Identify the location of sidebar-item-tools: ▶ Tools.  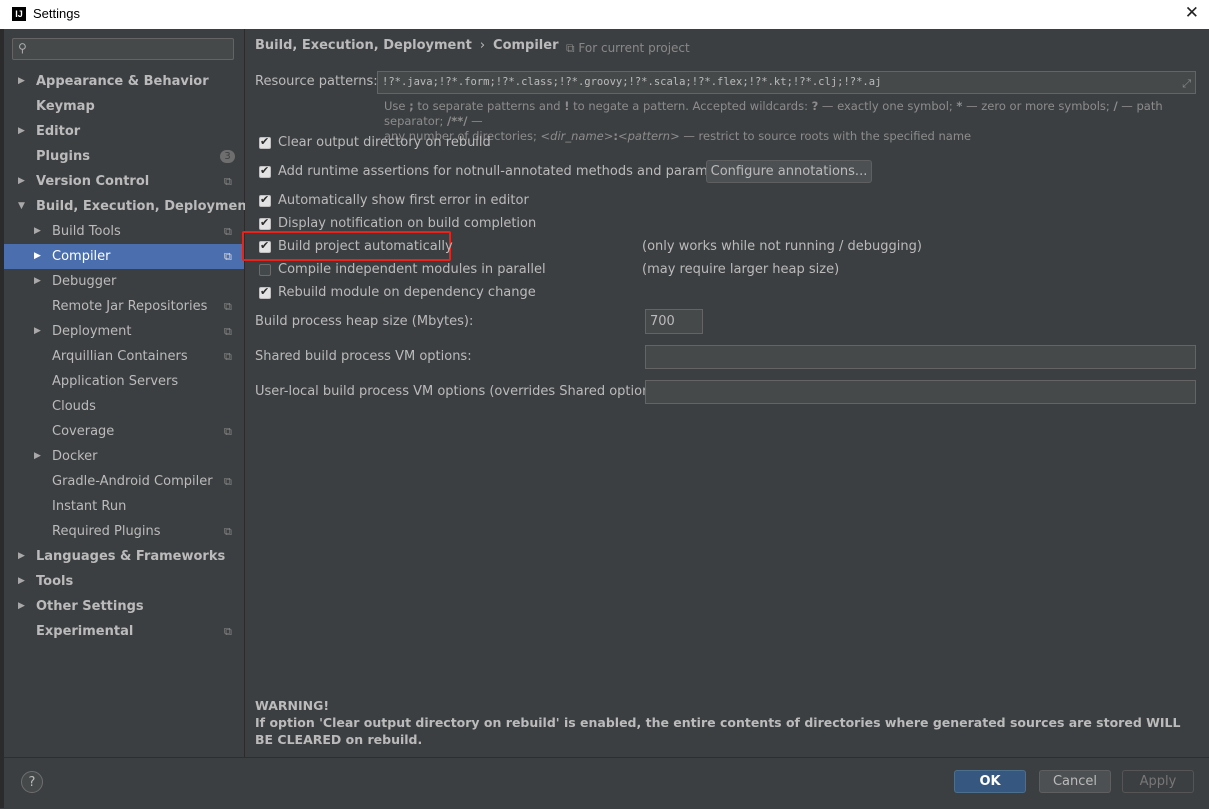
(124, 581).